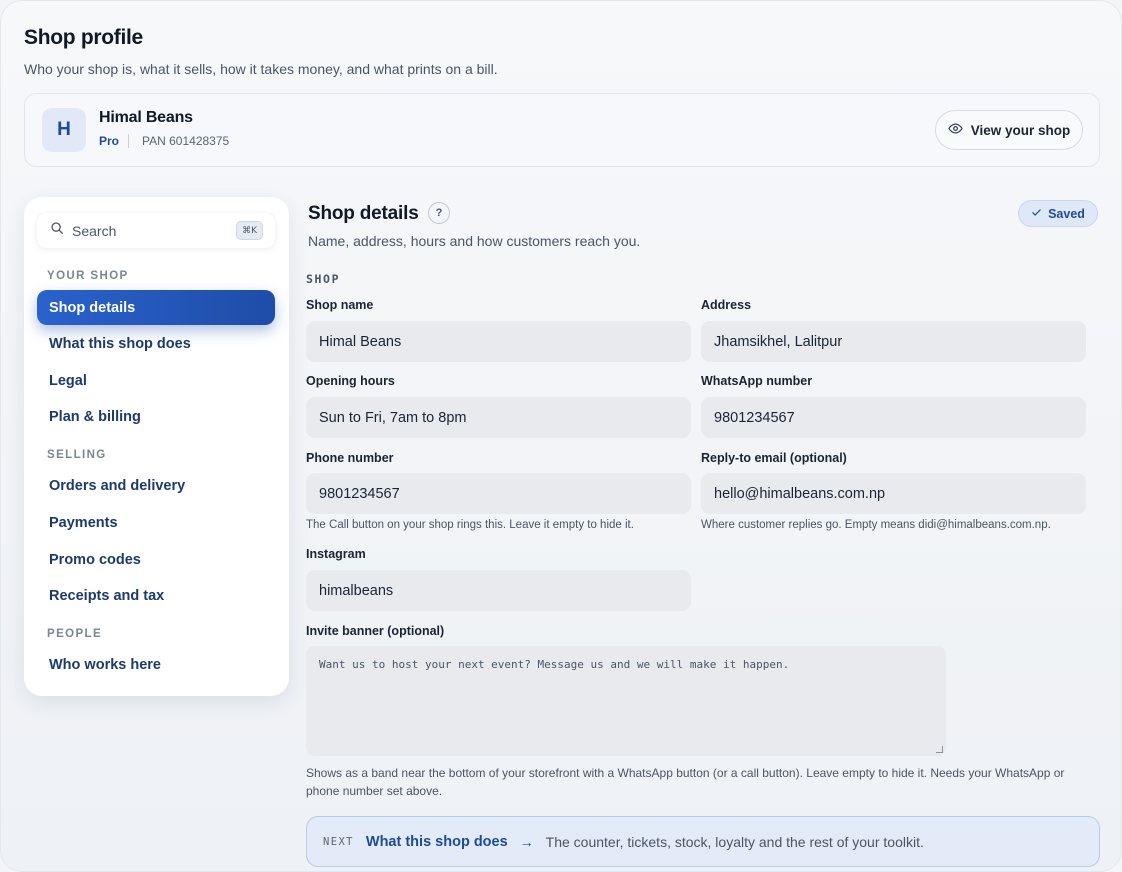 Image resolution: width=1122 pixels, height=872 pixels. What do you see at coordinates (95, 417) in the screenshot?
I see `sidebar-item-plan-billing: Plan & billing` at bounding box center [95, 417].